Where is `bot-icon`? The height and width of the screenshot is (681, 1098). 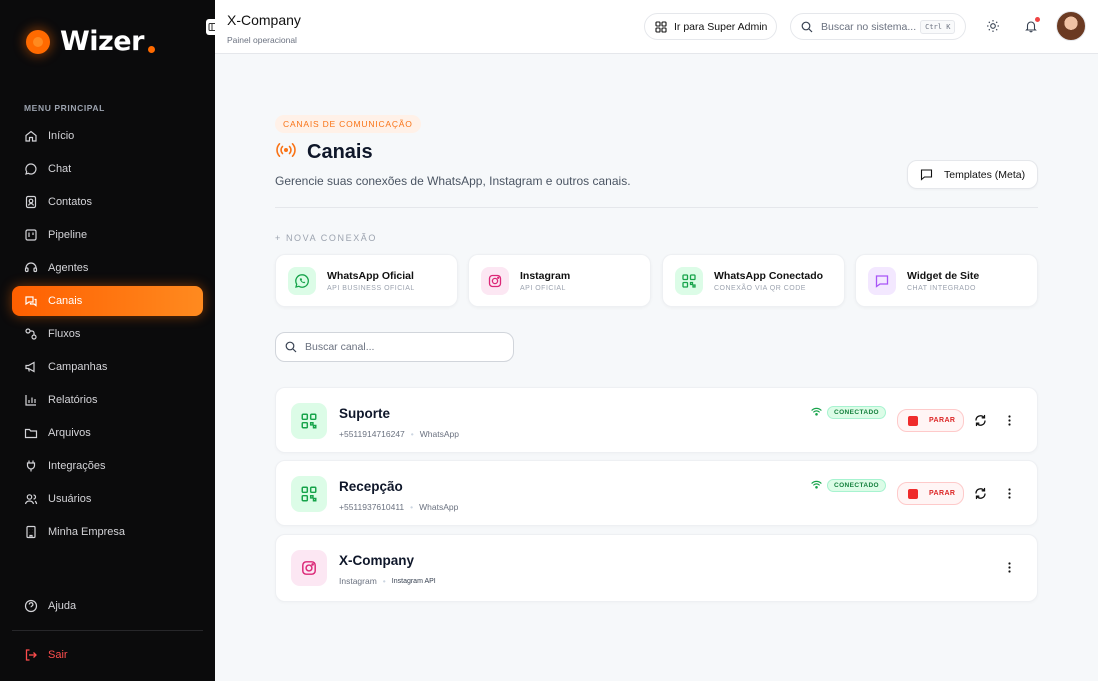 bot-icon is located at coordinates (31, 268).